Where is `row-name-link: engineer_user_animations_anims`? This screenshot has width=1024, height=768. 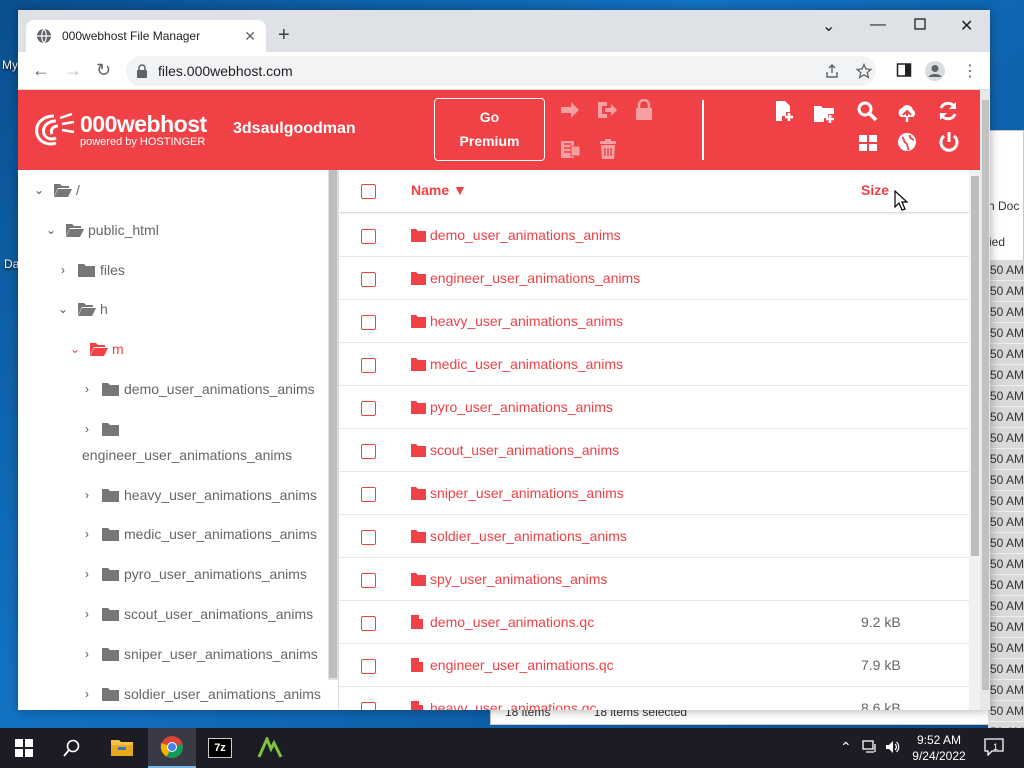 row-name-link: engineer_user_animations_anims is located at coordinates (525, 278).